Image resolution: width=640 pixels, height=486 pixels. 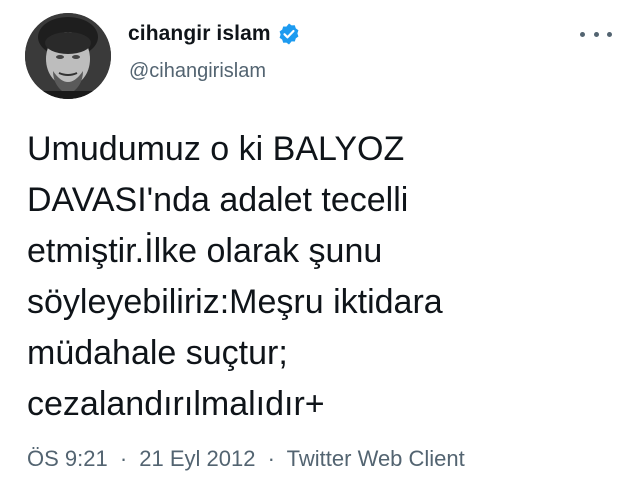 I want to click on tweet-line: Umudumuz o ki BALYOZ, so click(x=216, y=149).